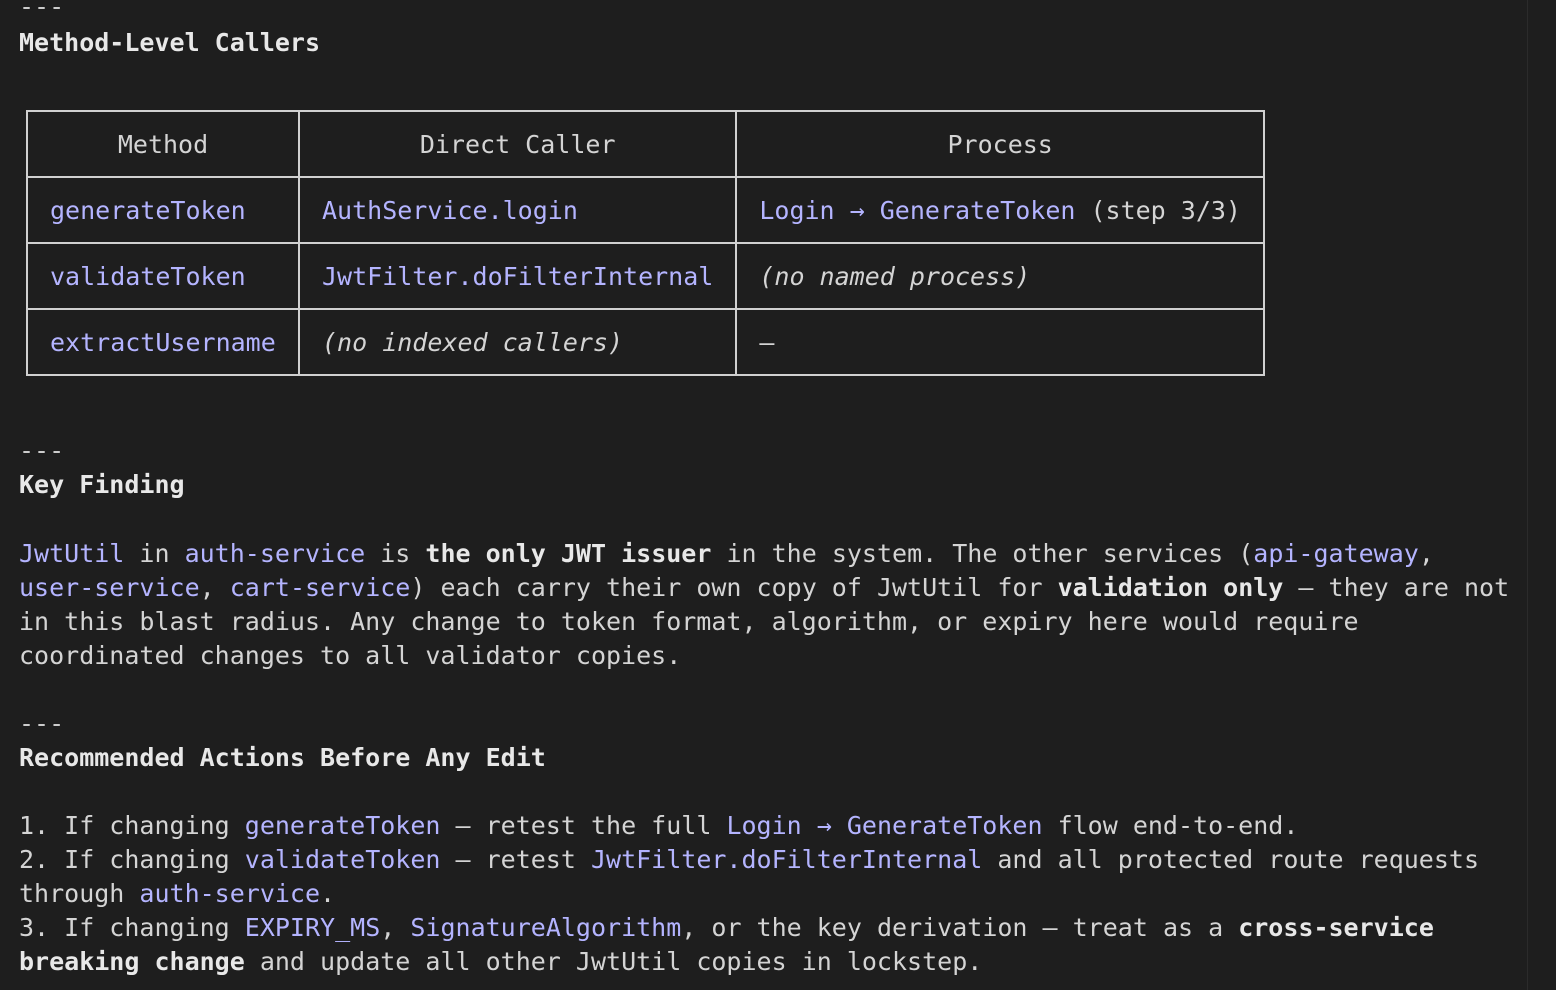 Image resolution: width=1556 pixels, height=990 pixels. I want to click on method-name: generateToken, so click(148, 210).